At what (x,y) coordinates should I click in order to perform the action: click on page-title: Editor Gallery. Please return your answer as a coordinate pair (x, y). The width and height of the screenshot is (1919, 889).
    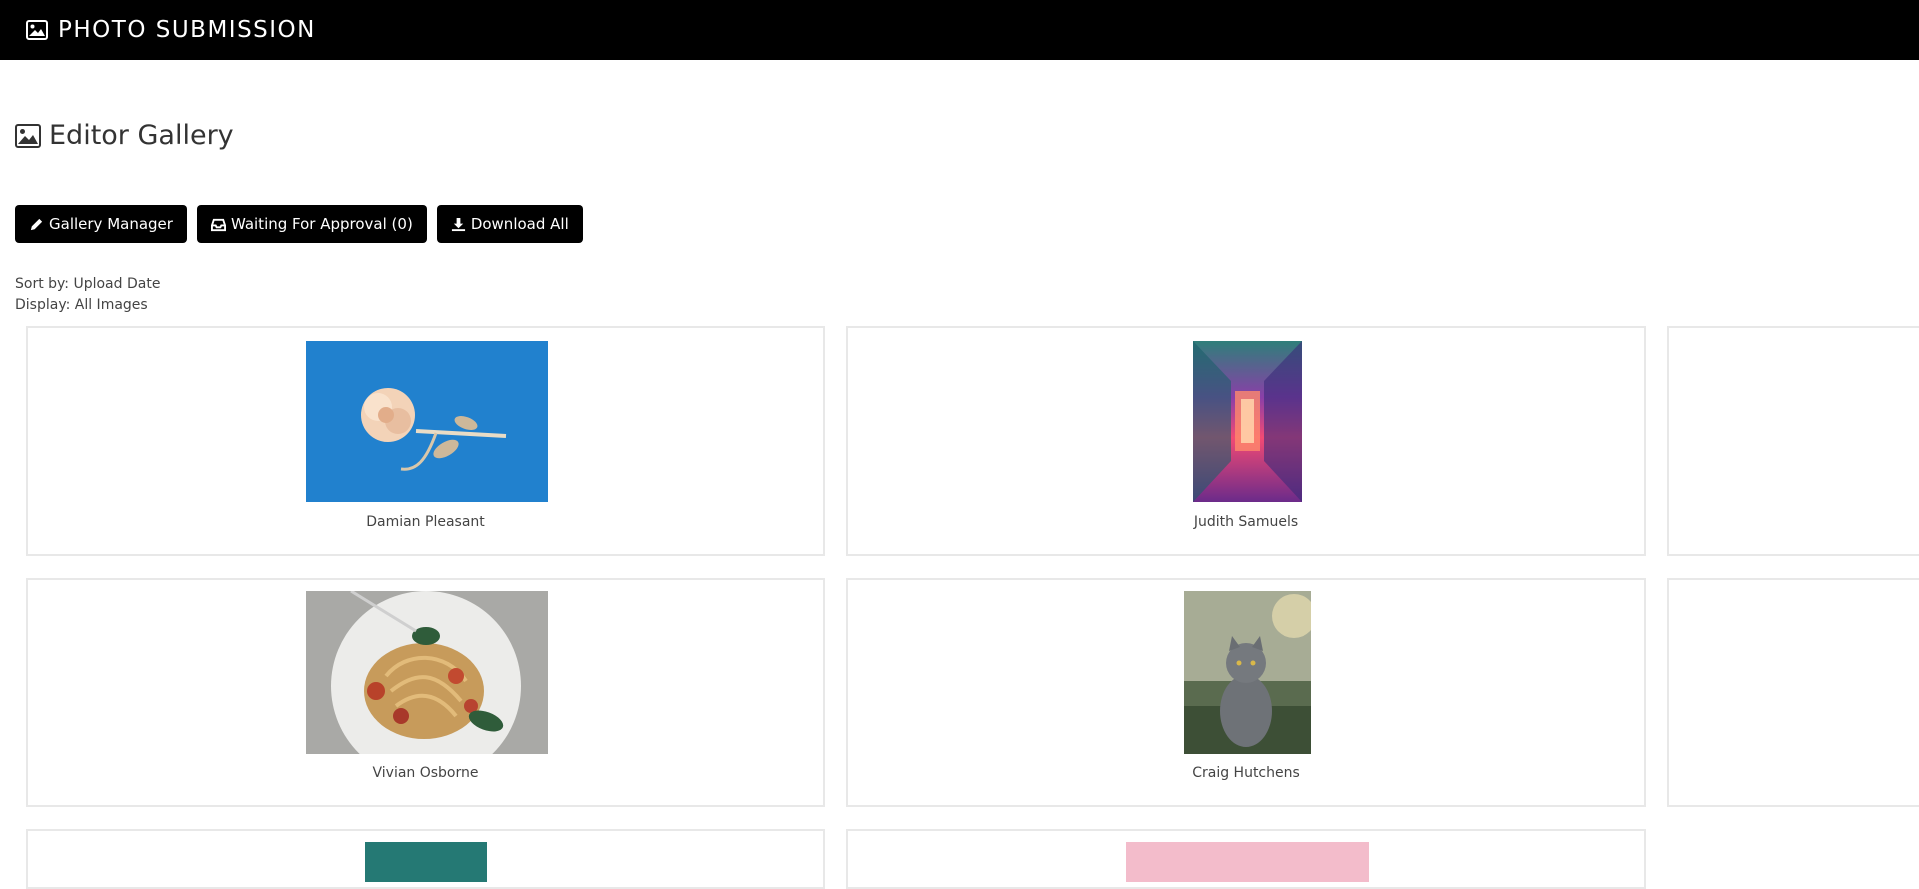
    Looking at the image, I should click on (124, 135).